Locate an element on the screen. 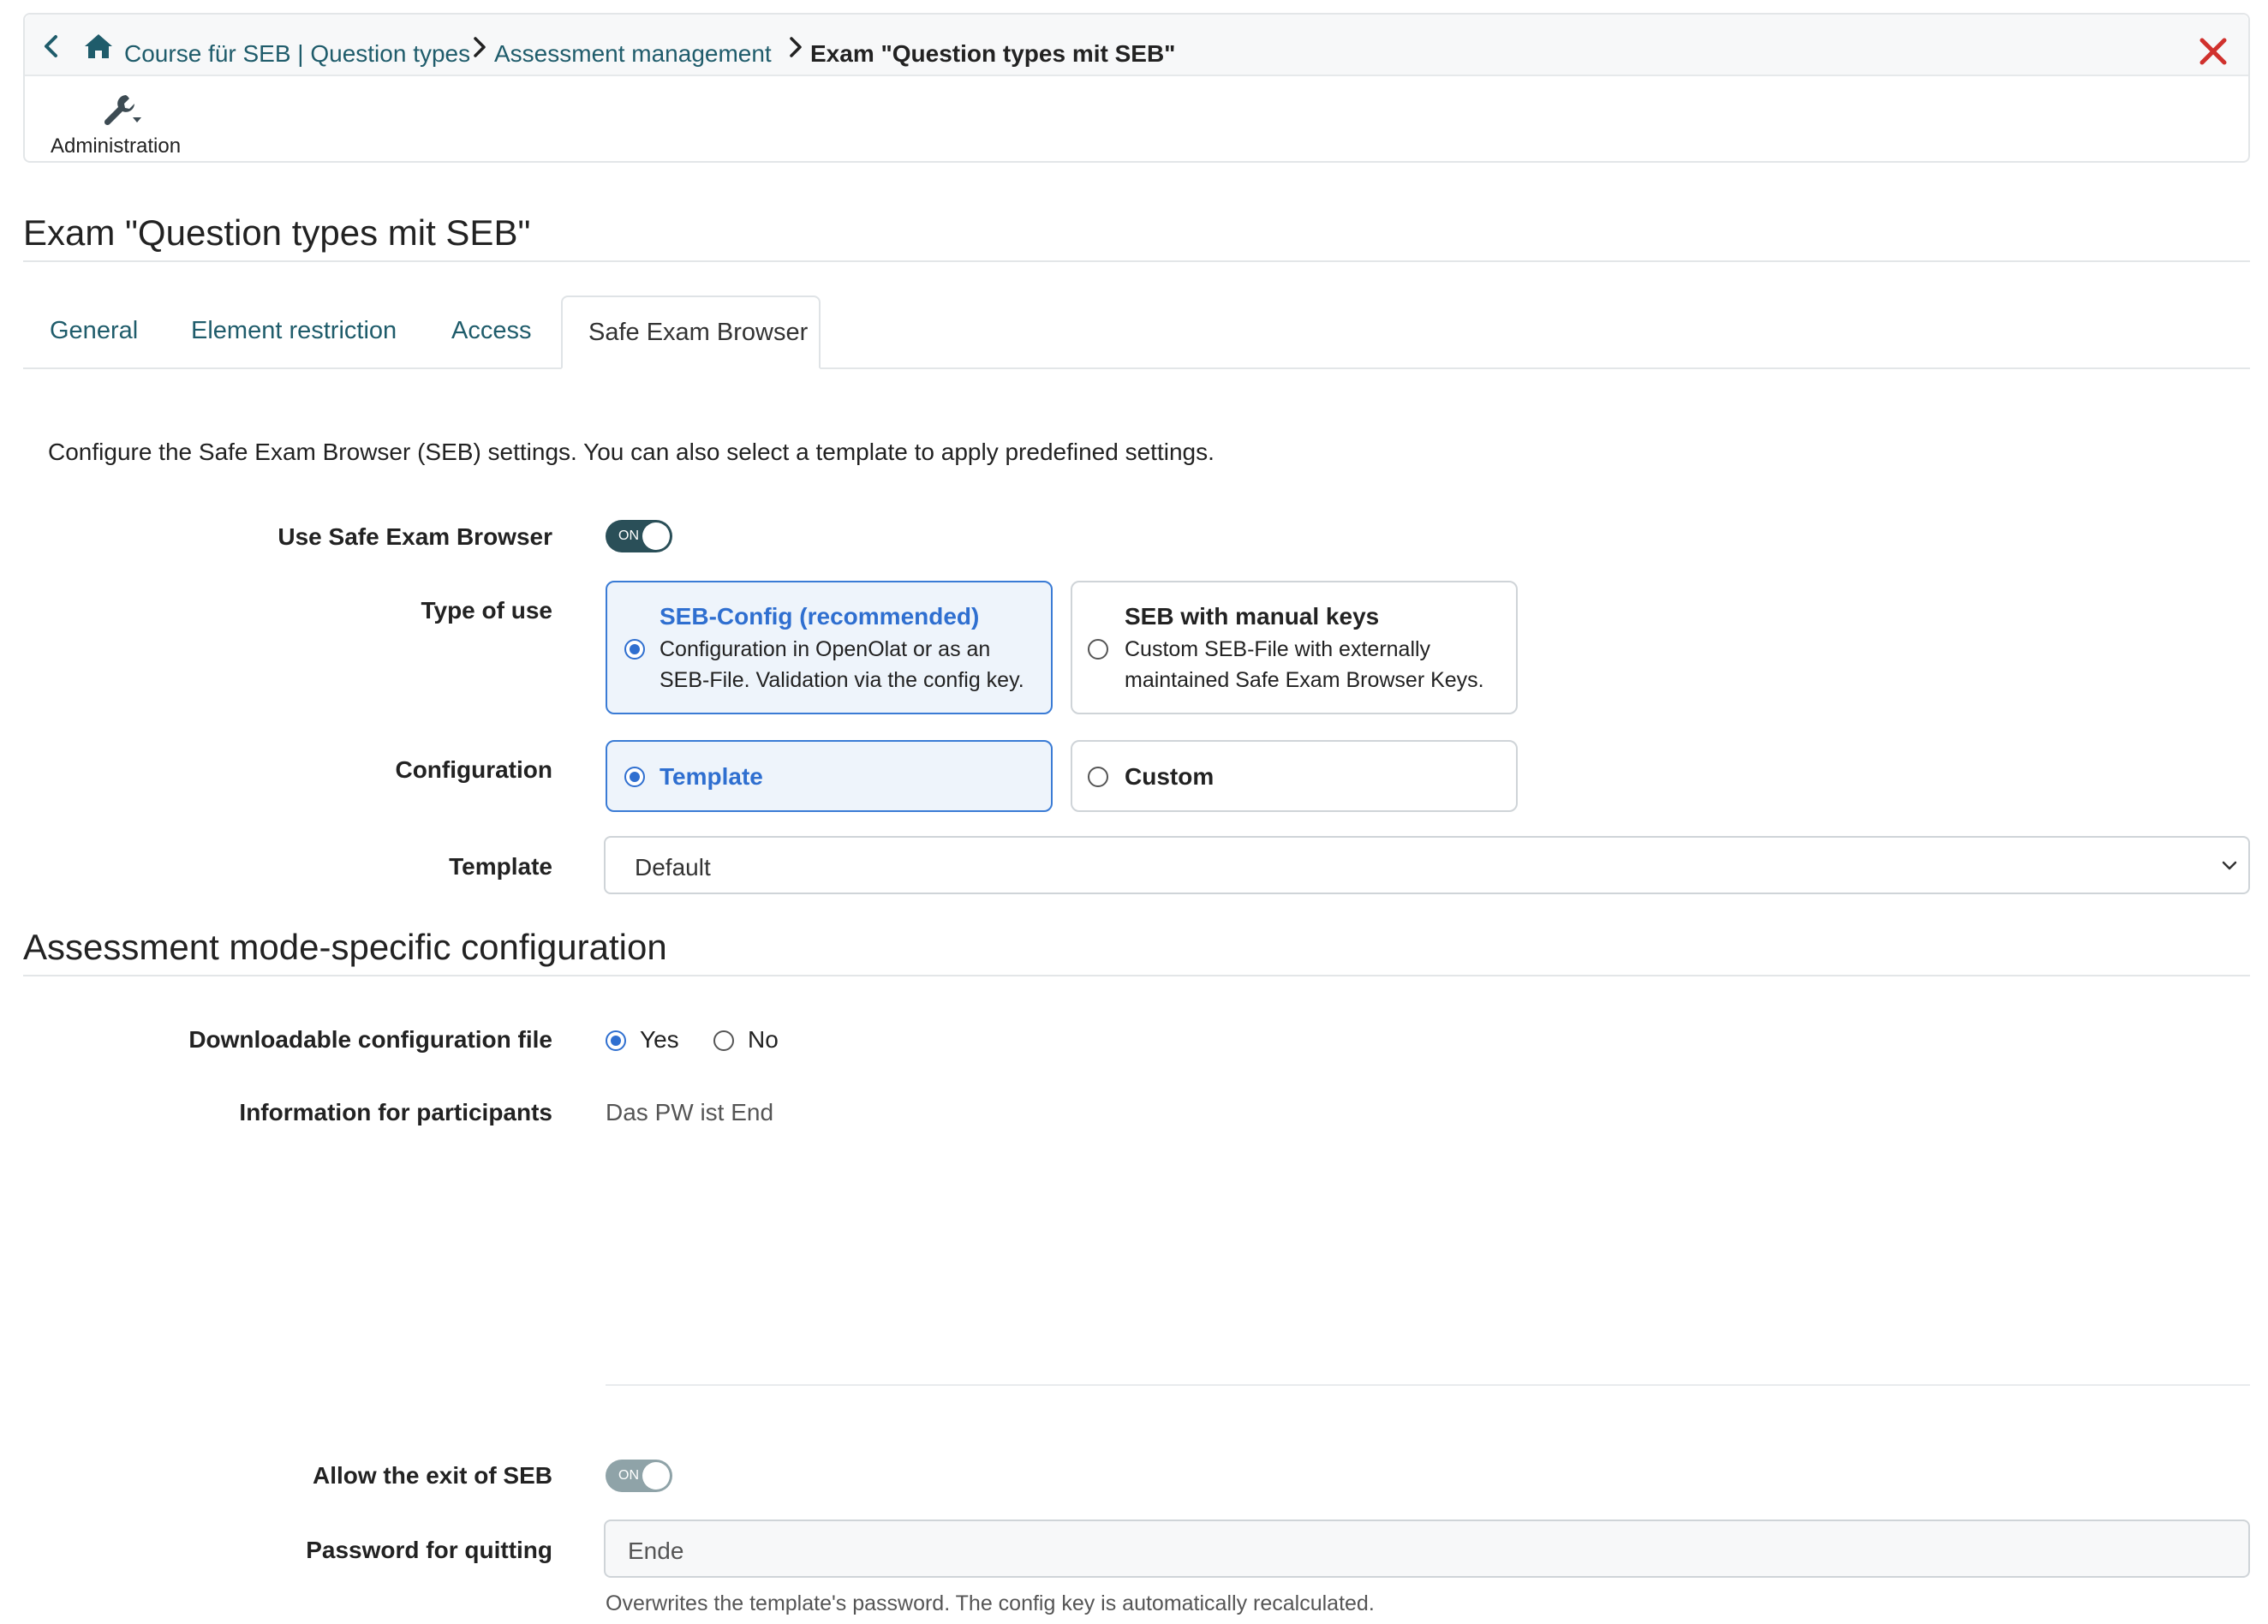 Image resolution: width=2268 pixels, height=1624 pixels. use-seb-toggle: ON is located at coordinates (639, 536).